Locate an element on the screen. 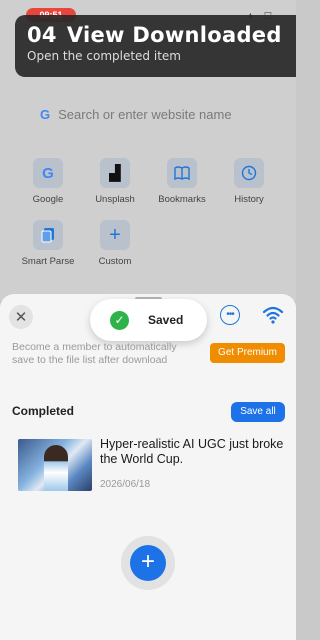 This screenshot has height=640, width=320. shortcut-smart-parse: Smart Parse is located at coordinates (48, 243).